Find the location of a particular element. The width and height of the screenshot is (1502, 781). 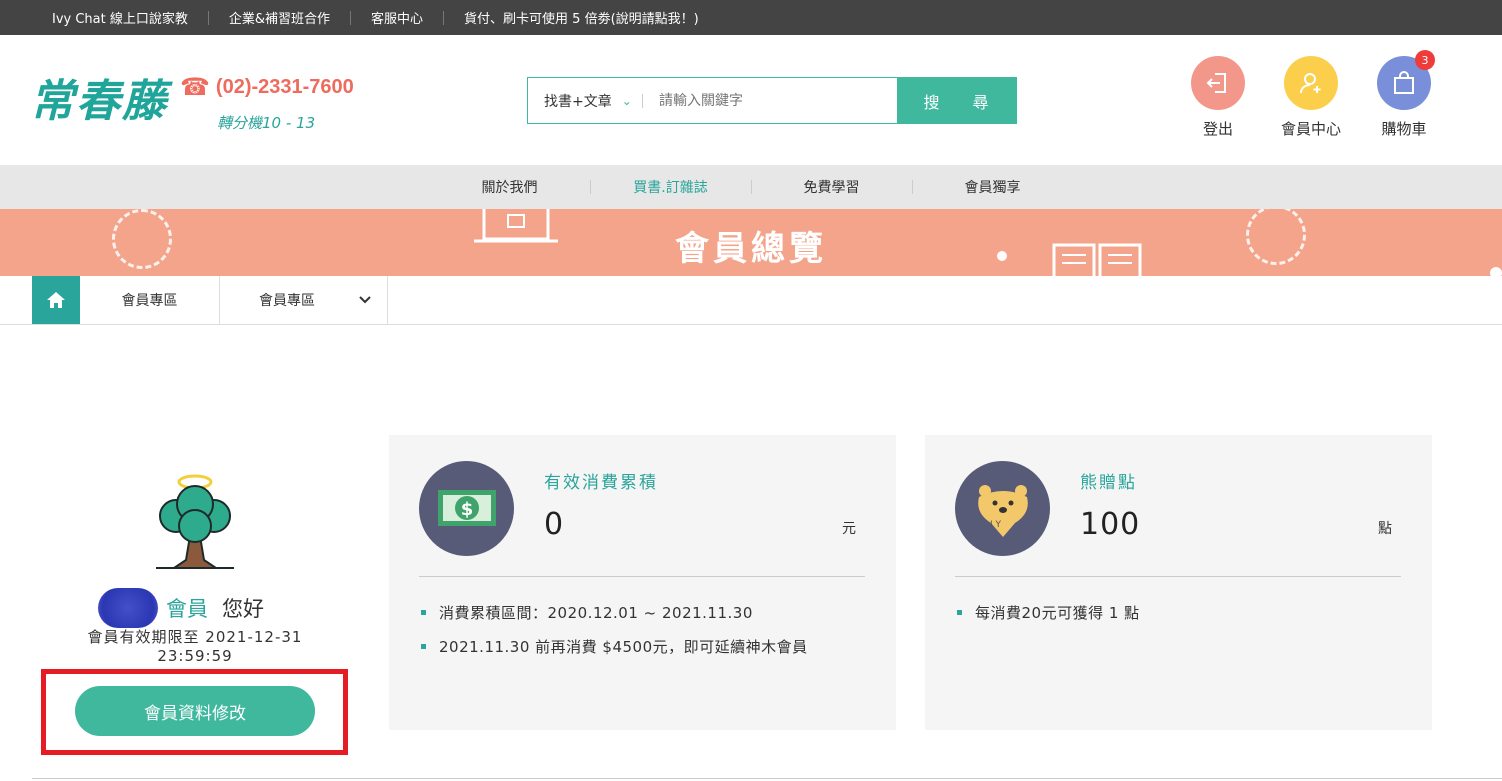

member-center-link: 會員中心 is located at coordinates (1311, 97).